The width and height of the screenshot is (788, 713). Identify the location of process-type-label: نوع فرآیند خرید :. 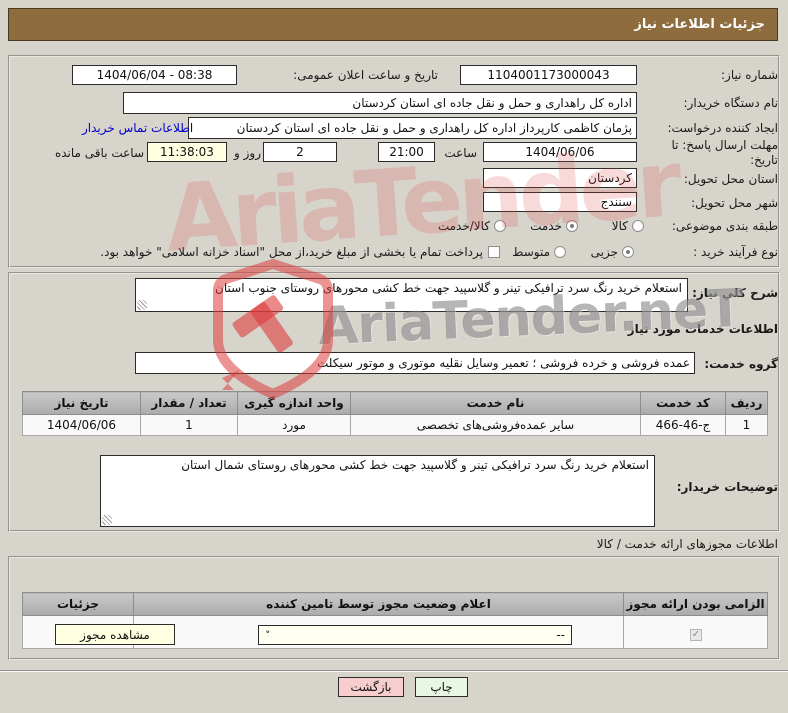
(735, 252).